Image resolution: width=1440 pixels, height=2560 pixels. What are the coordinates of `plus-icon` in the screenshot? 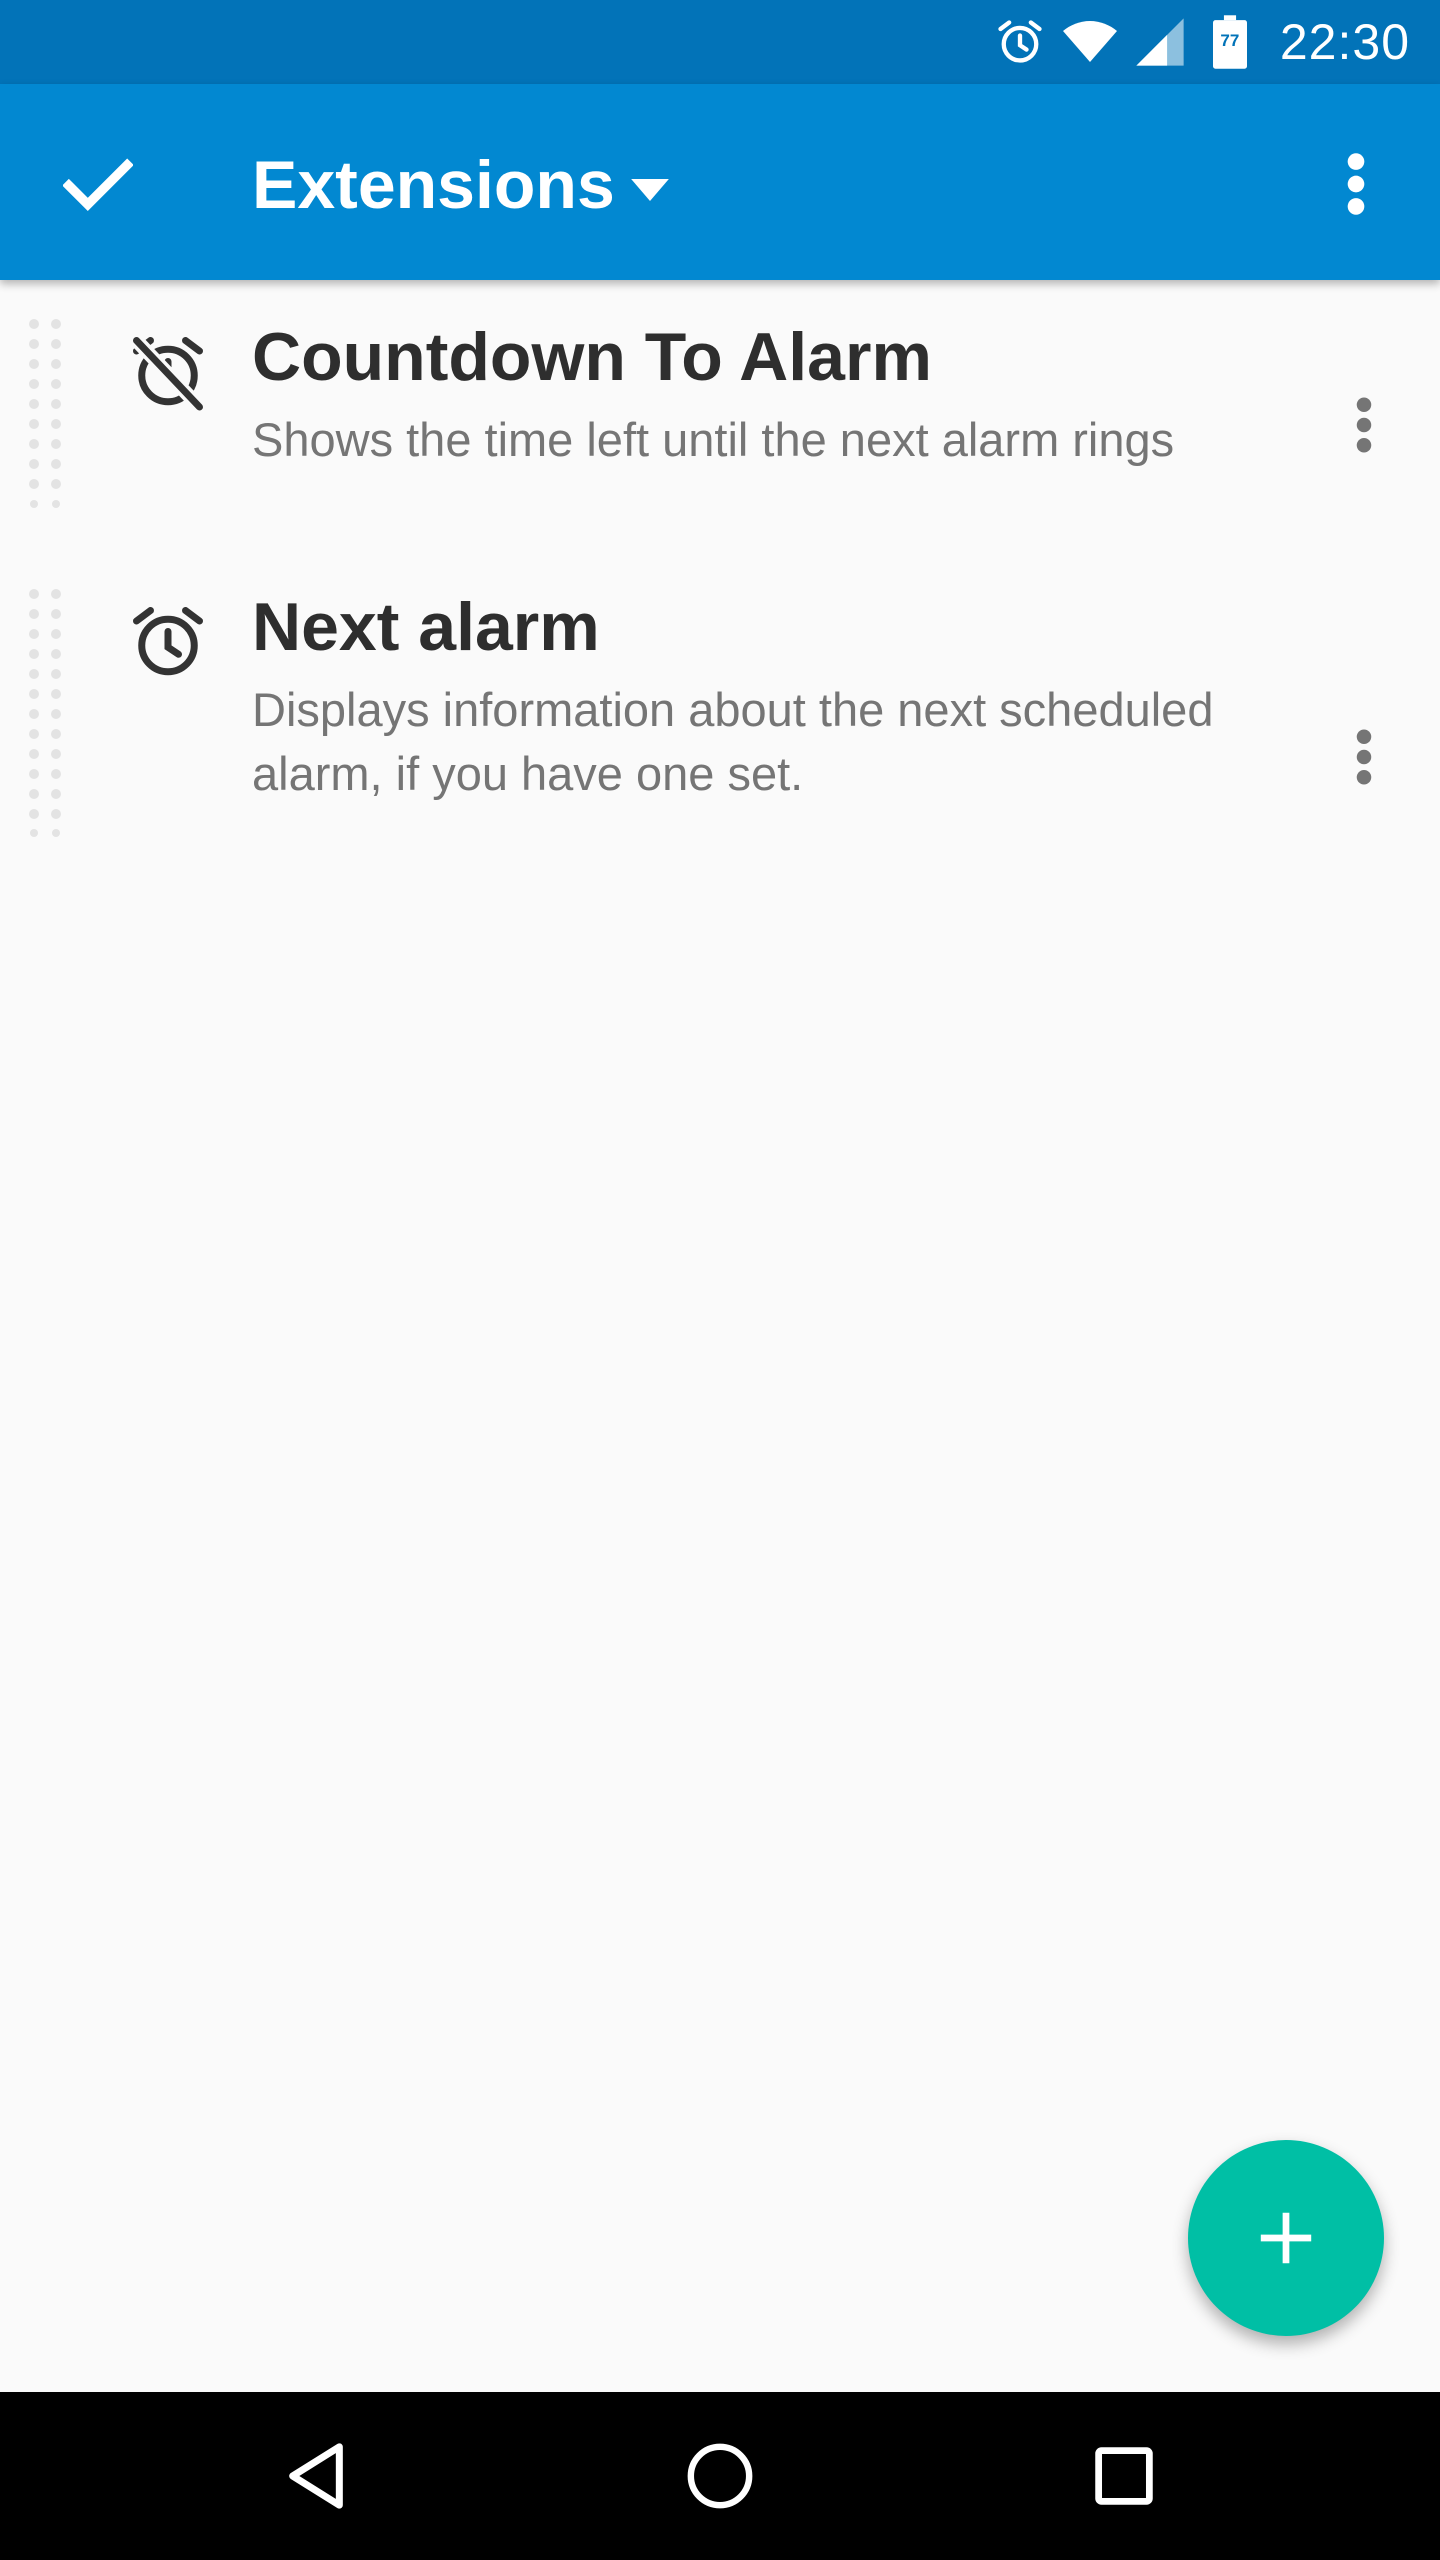 It's located at (1286, 2238).